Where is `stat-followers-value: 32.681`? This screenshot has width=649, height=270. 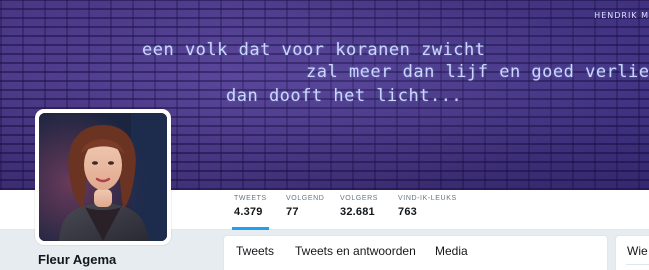
stat-followers-value: 32.681 is located at coordinates (357, 212).